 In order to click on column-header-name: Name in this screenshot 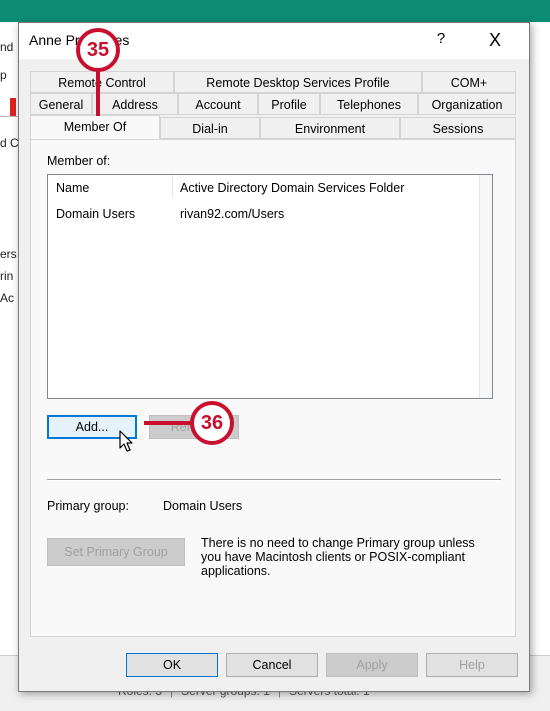, I will do `click(72, 188)`.